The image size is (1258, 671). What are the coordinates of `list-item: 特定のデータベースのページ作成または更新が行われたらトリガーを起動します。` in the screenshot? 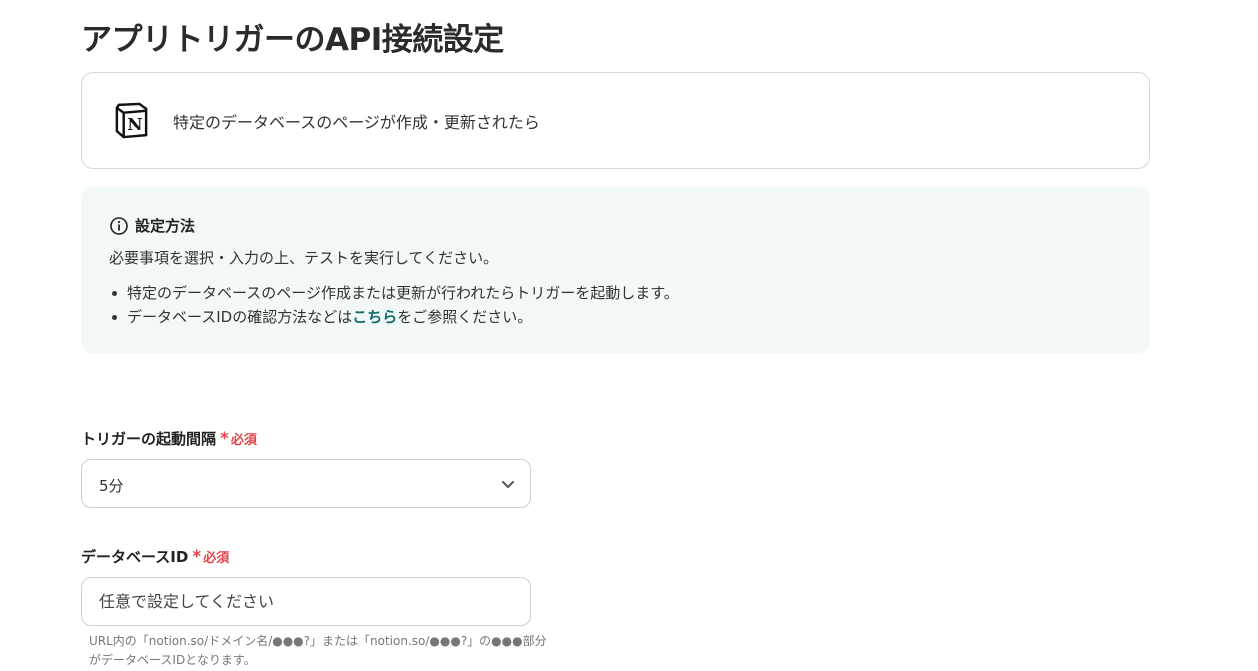 It's located at (394, 293).